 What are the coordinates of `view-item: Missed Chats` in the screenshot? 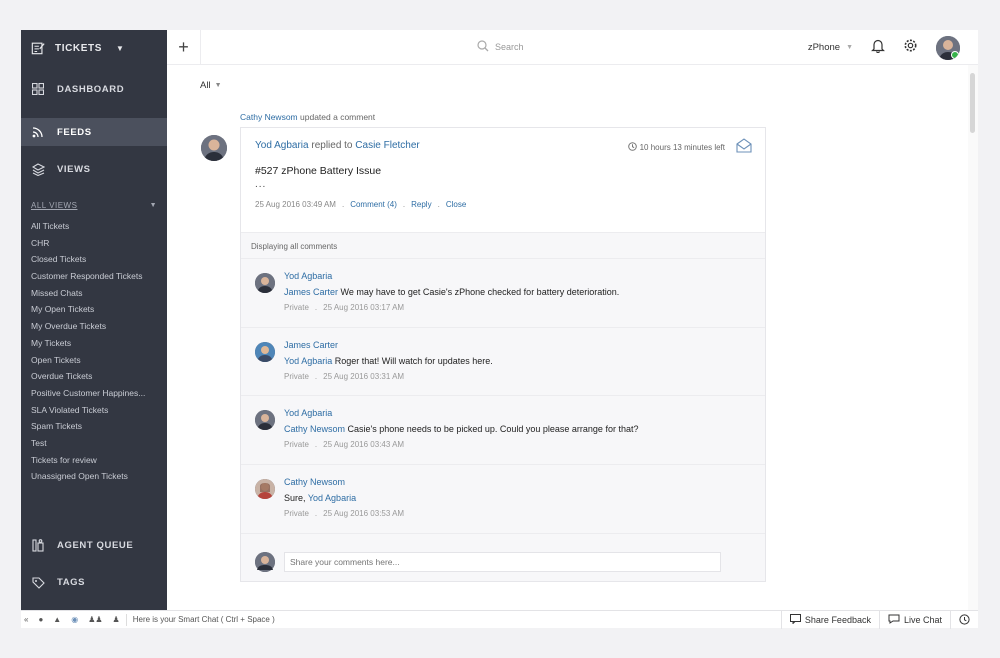 It's located at (94, 293).